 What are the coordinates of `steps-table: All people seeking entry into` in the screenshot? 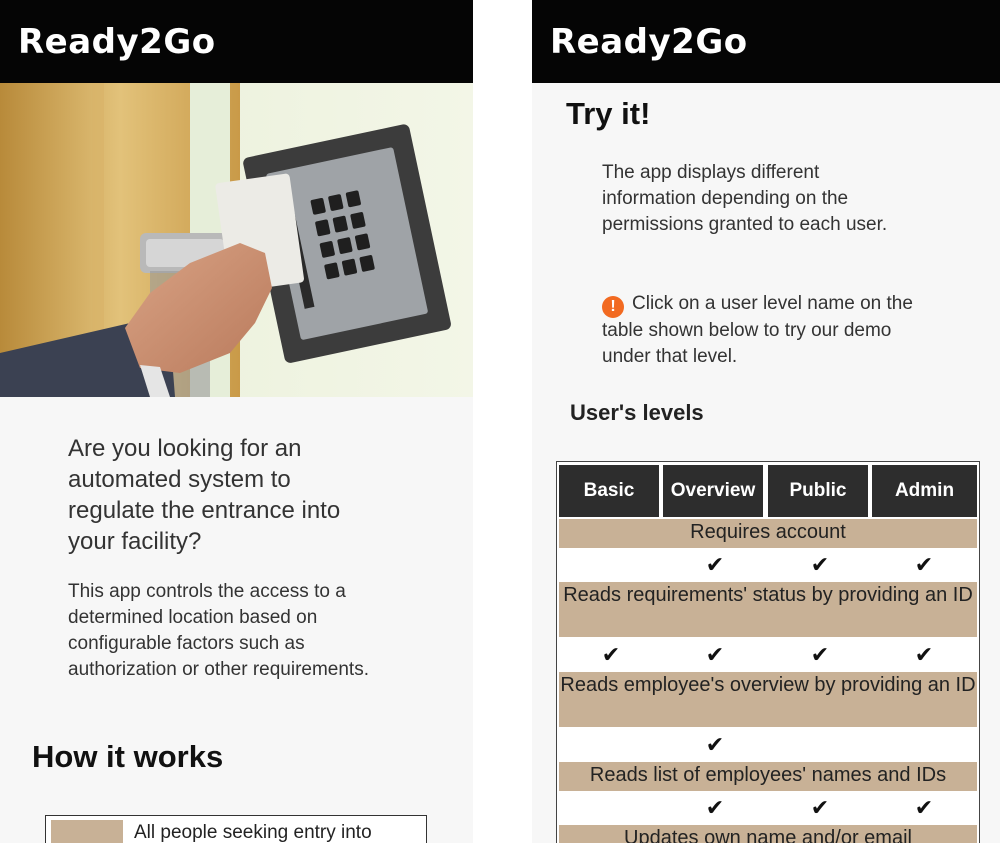 It's located at (236, 829).